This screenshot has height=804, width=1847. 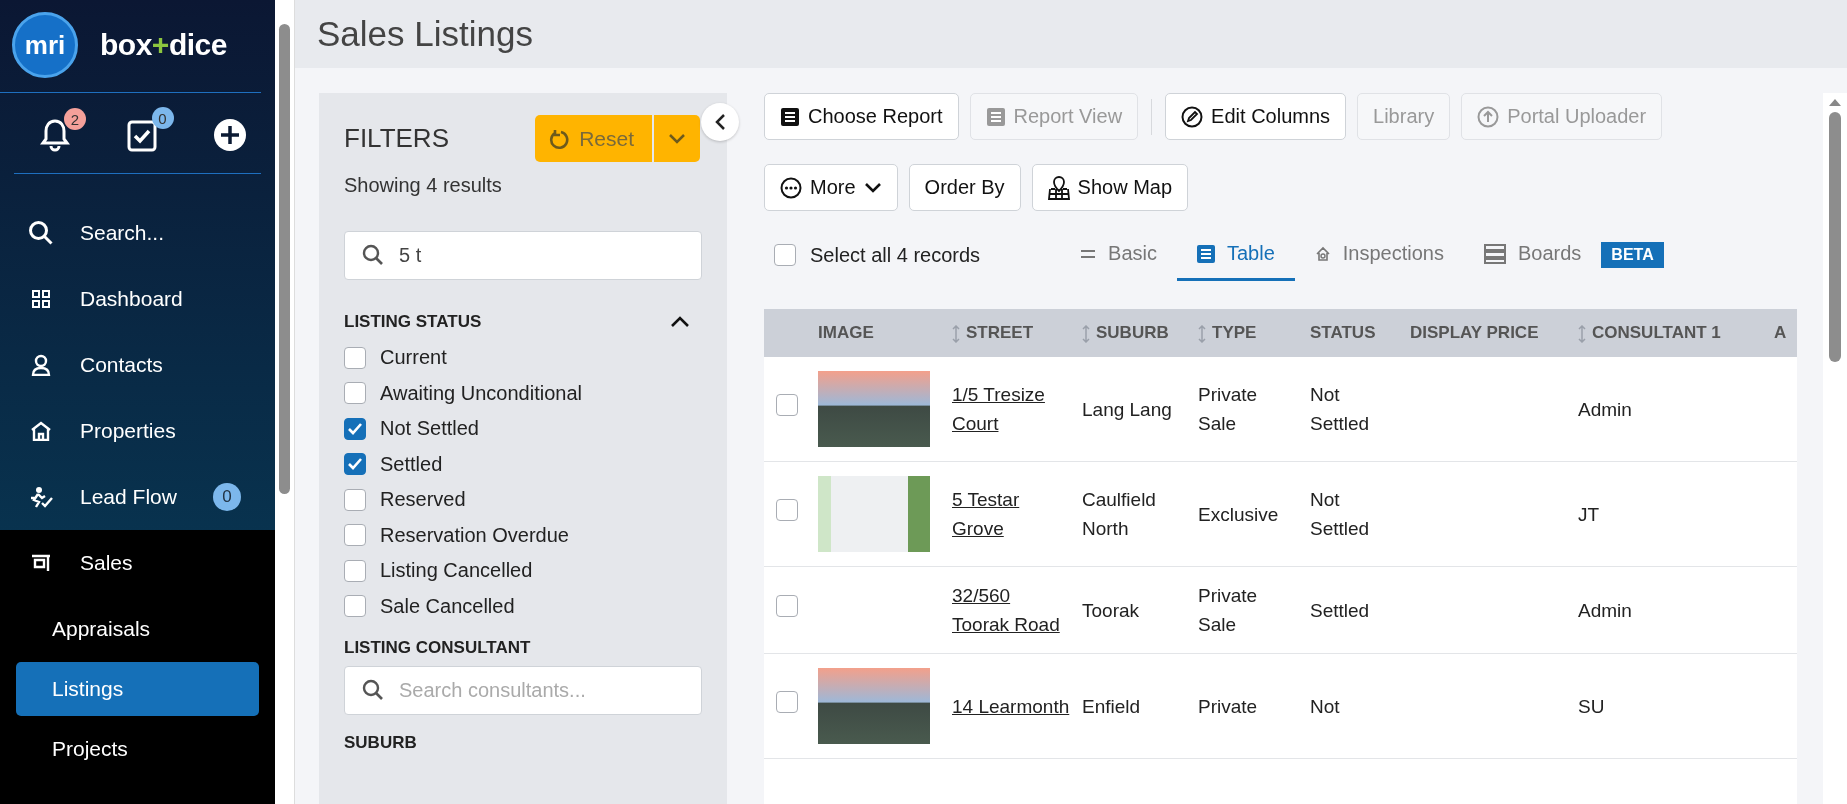 What do you see at coordinates (1140, 333) in the screenshot?
I see `column-header: SUBURB` at bounding box center [1140, 333].